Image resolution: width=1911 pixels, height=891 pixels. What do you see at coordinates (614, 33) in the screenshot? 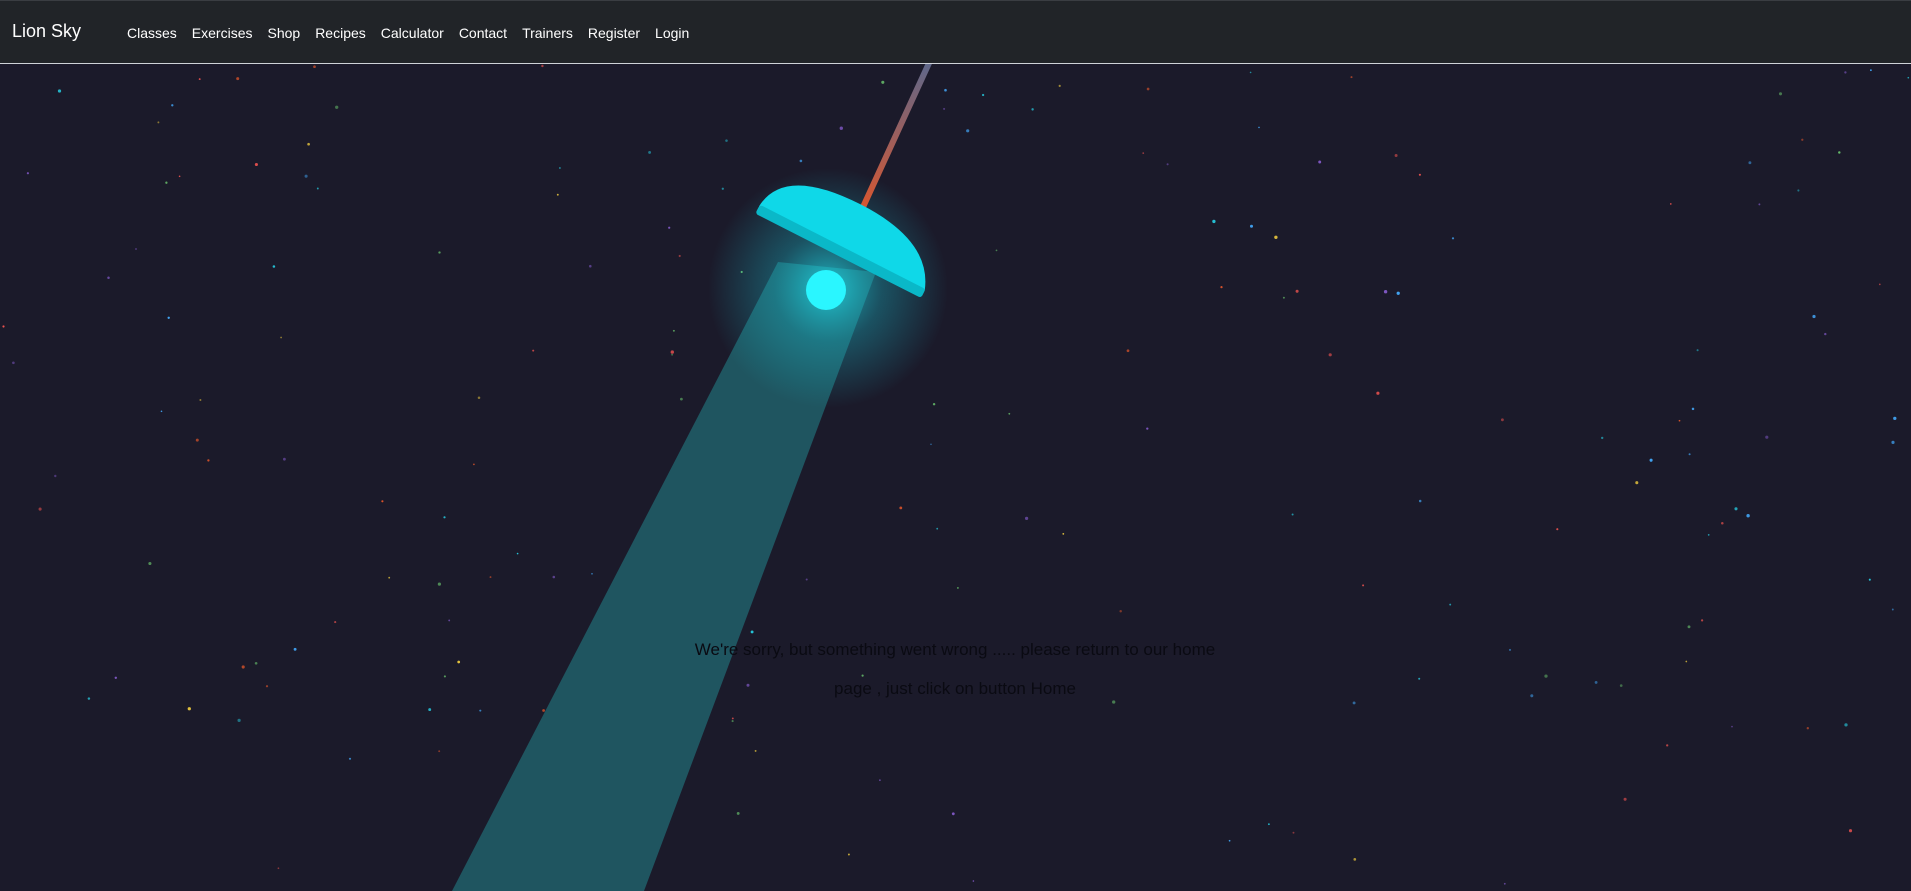
I see `nav-link-register: Register` at bounding box center [614, 33].